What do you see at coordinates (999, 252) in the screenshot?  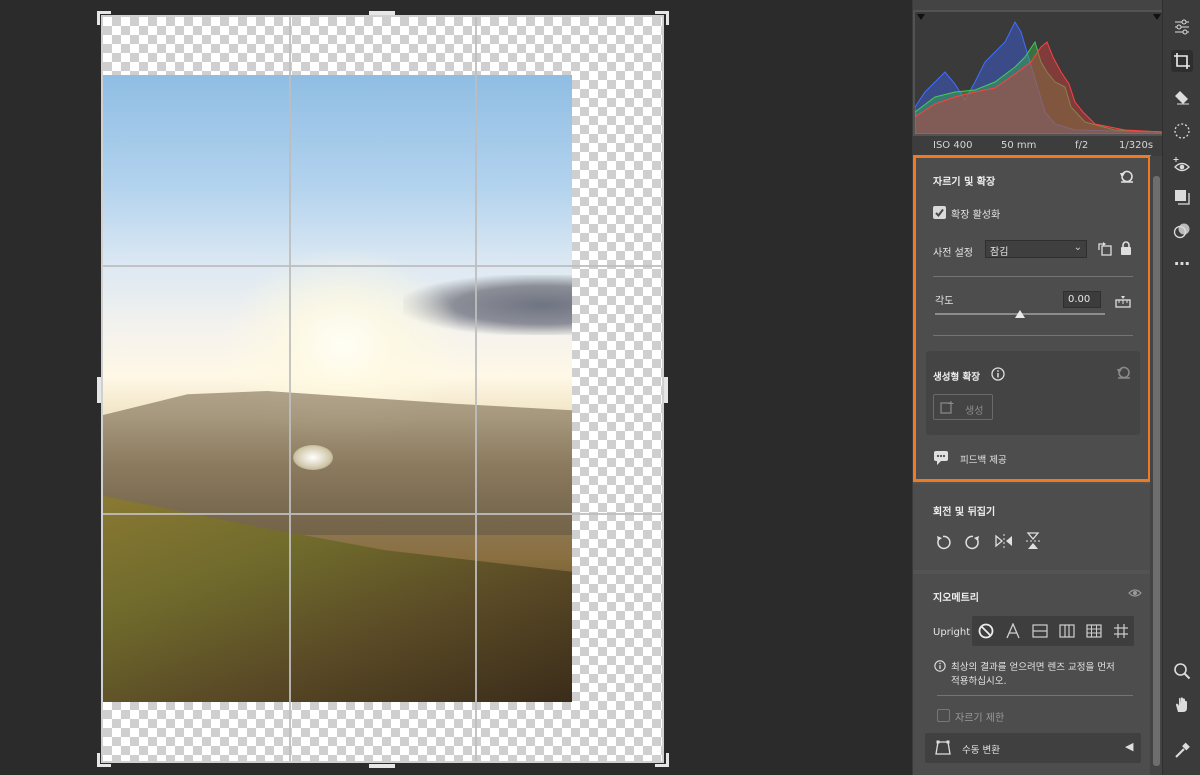 I see `preset-select-value: 잠김` at bounding box center [999, 252].